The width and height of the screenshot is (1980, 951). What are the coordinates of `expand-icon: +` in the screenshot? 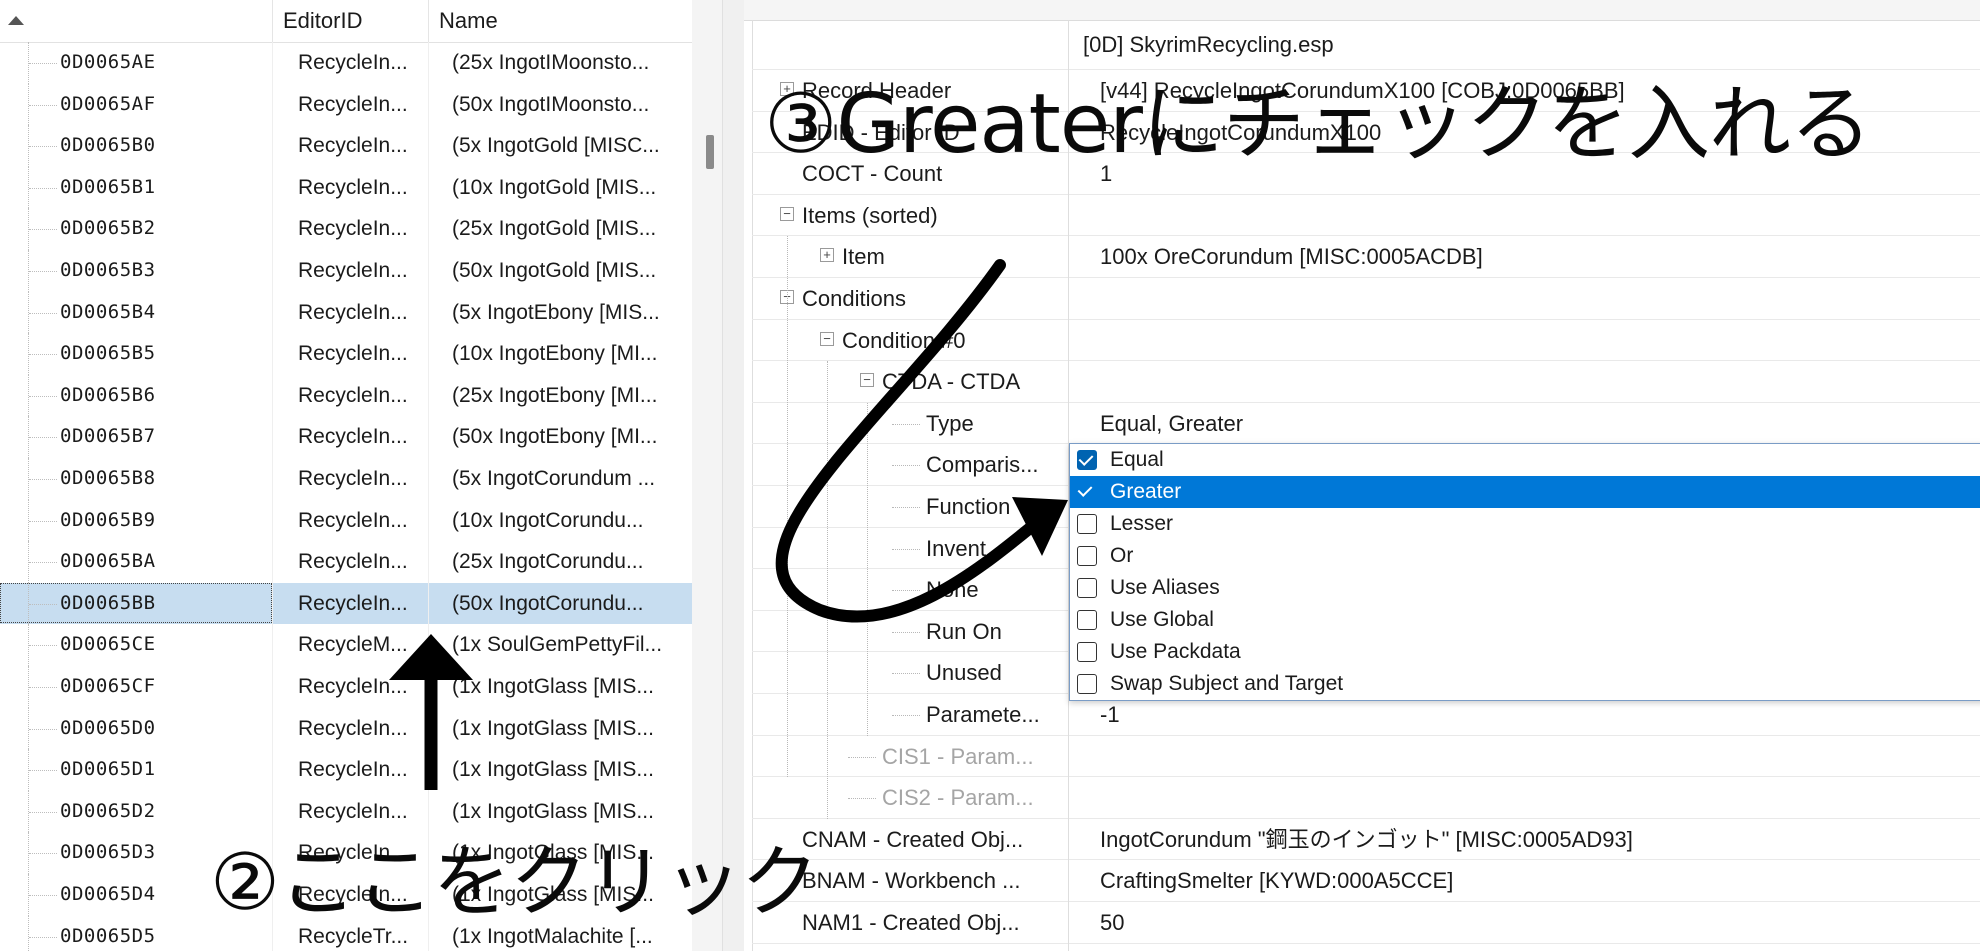 It's located at (827, 255).